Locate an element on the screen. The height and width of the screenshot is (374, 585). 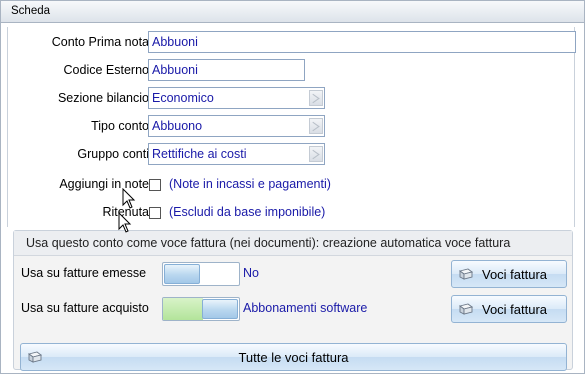
row-conto-prima-nota: Conto Prima nota Abbuoni is located at coordinates (292, 43).